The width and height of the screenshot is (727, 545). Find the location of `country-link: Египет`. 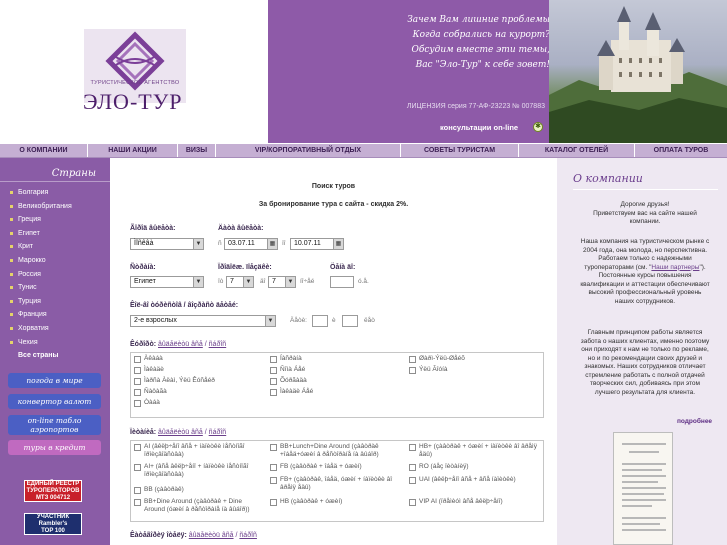

country-link: Египет is located at coordinates (55, 234).